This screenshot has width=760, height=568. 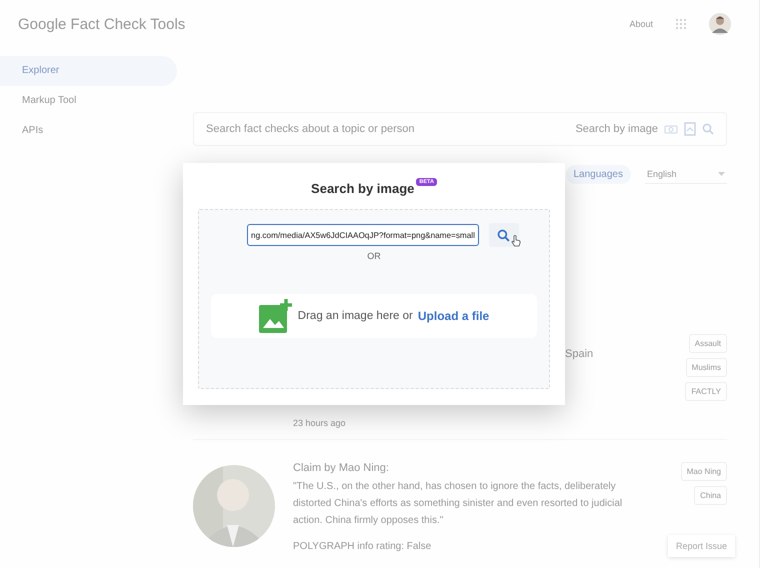 I want to click on result-title: Spain, so click(x=579, y=354).